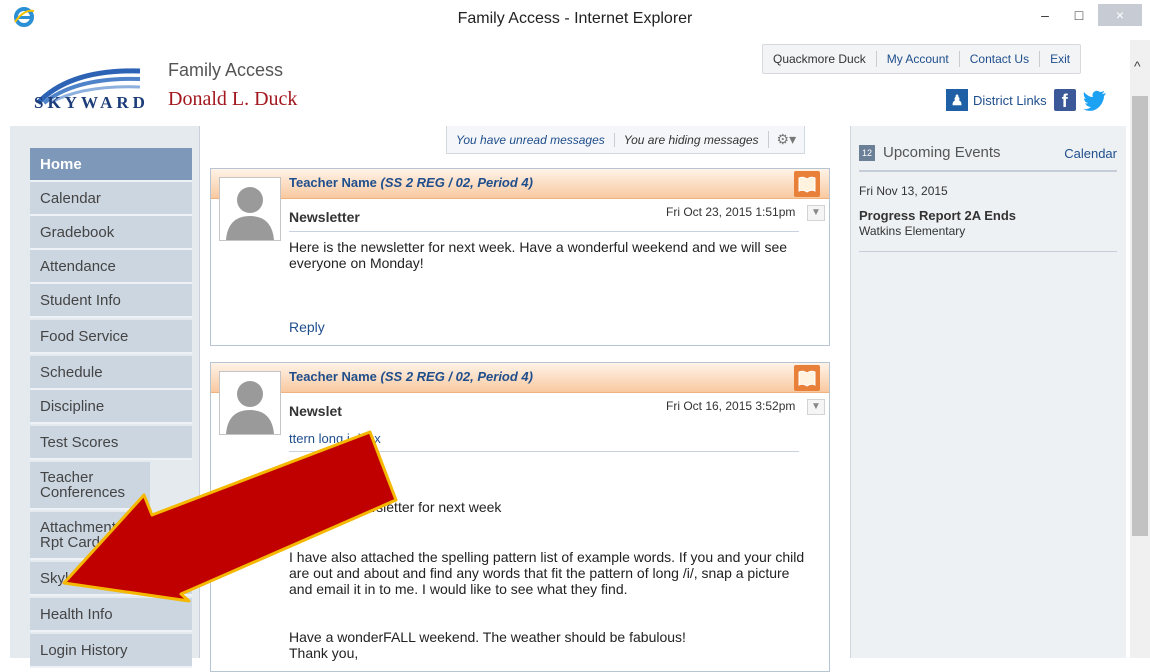 Image resolution: width=1150 pixels, height=672 pixels. I want to click on student-name: Donald L. Duck, so click(232, 99).